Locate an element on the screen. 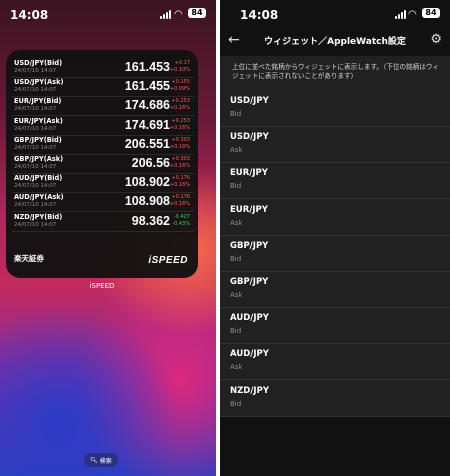 This screenshot has height=476, width=450. quote-pair: USD/JPY(Ask) is located at coordinates (39, 82).